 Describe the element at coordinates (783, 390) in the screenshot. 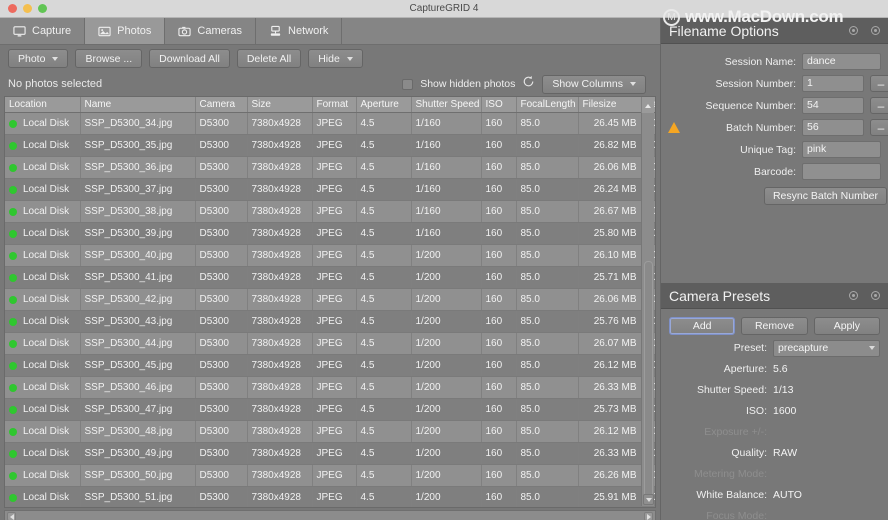

I see `preset-property-value: 1/13` at that location.